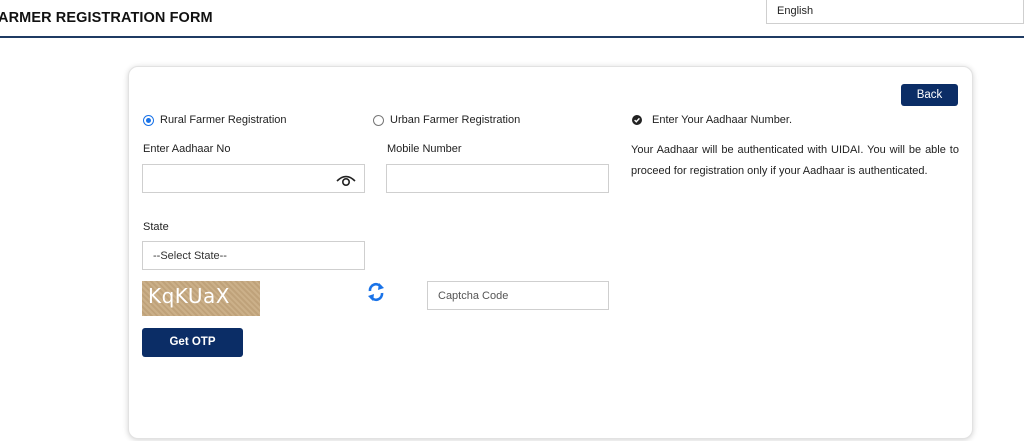 This screenshot has width=1024, height=441. Describe the element at coordinates (722, 120) in the screenshot. I see `info-heading: Enter Your Aadhaar Number.` at that location.